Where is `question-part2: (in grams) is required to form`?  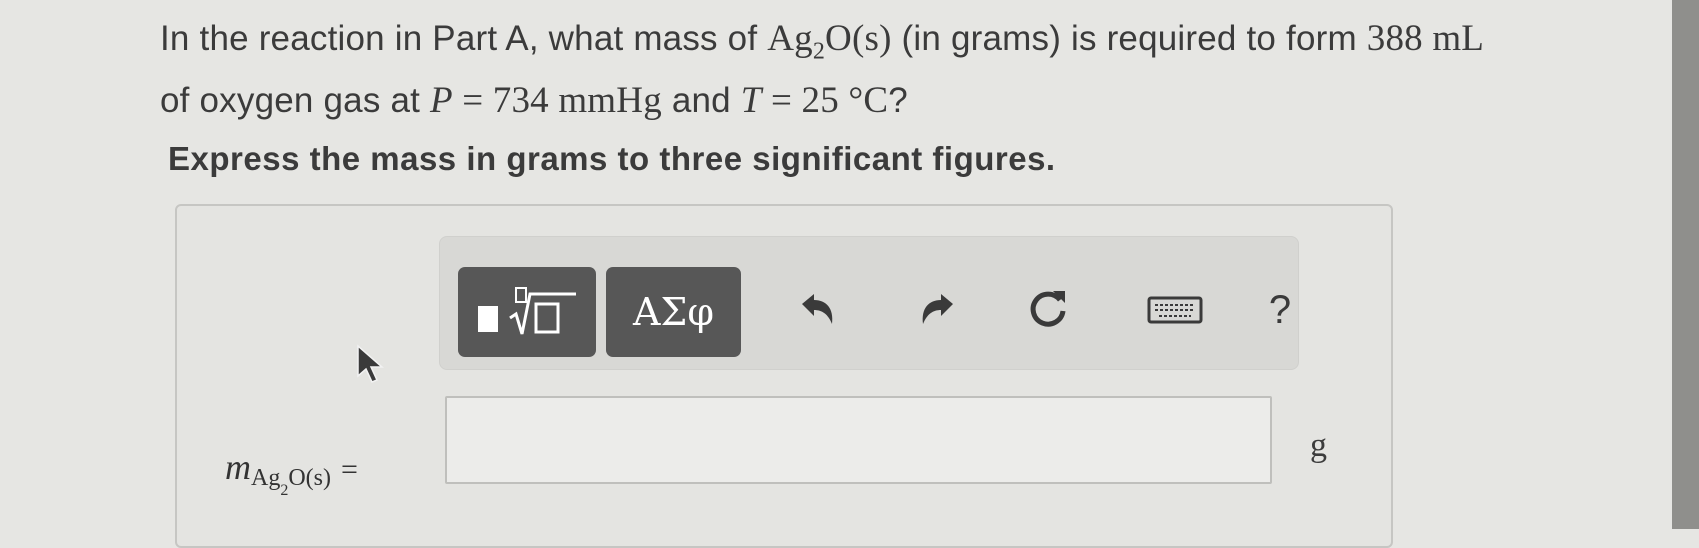 question-part2: (in grams) is required to form is located at coordinates (1129, 38).